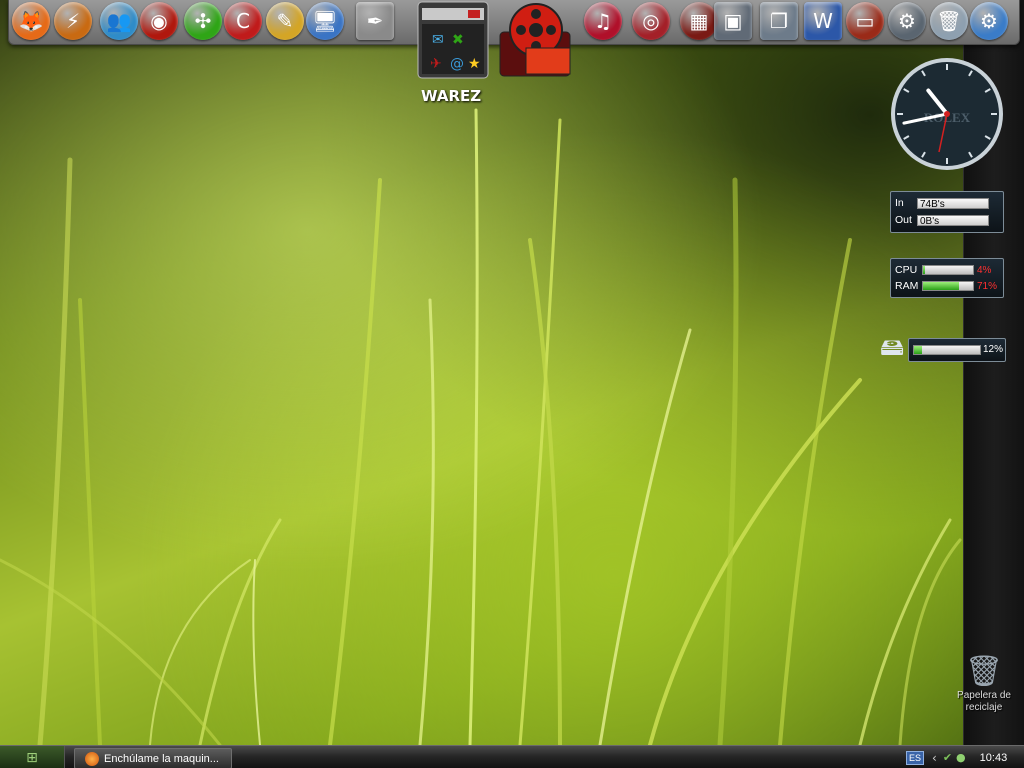  What do you see at coordinates (203, 21) in the screenshot?
I see `dock-limewire-icon: ✣` at bounding box center [203, 21].